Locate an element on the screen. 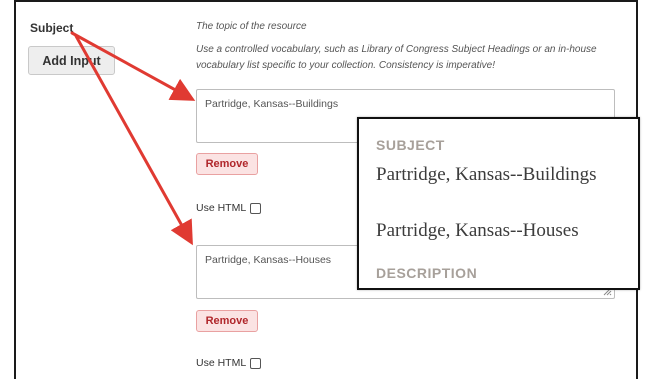 This screenshot has height=379, width=653. remove-button-2: Remove is located at coordinates (227, 321).